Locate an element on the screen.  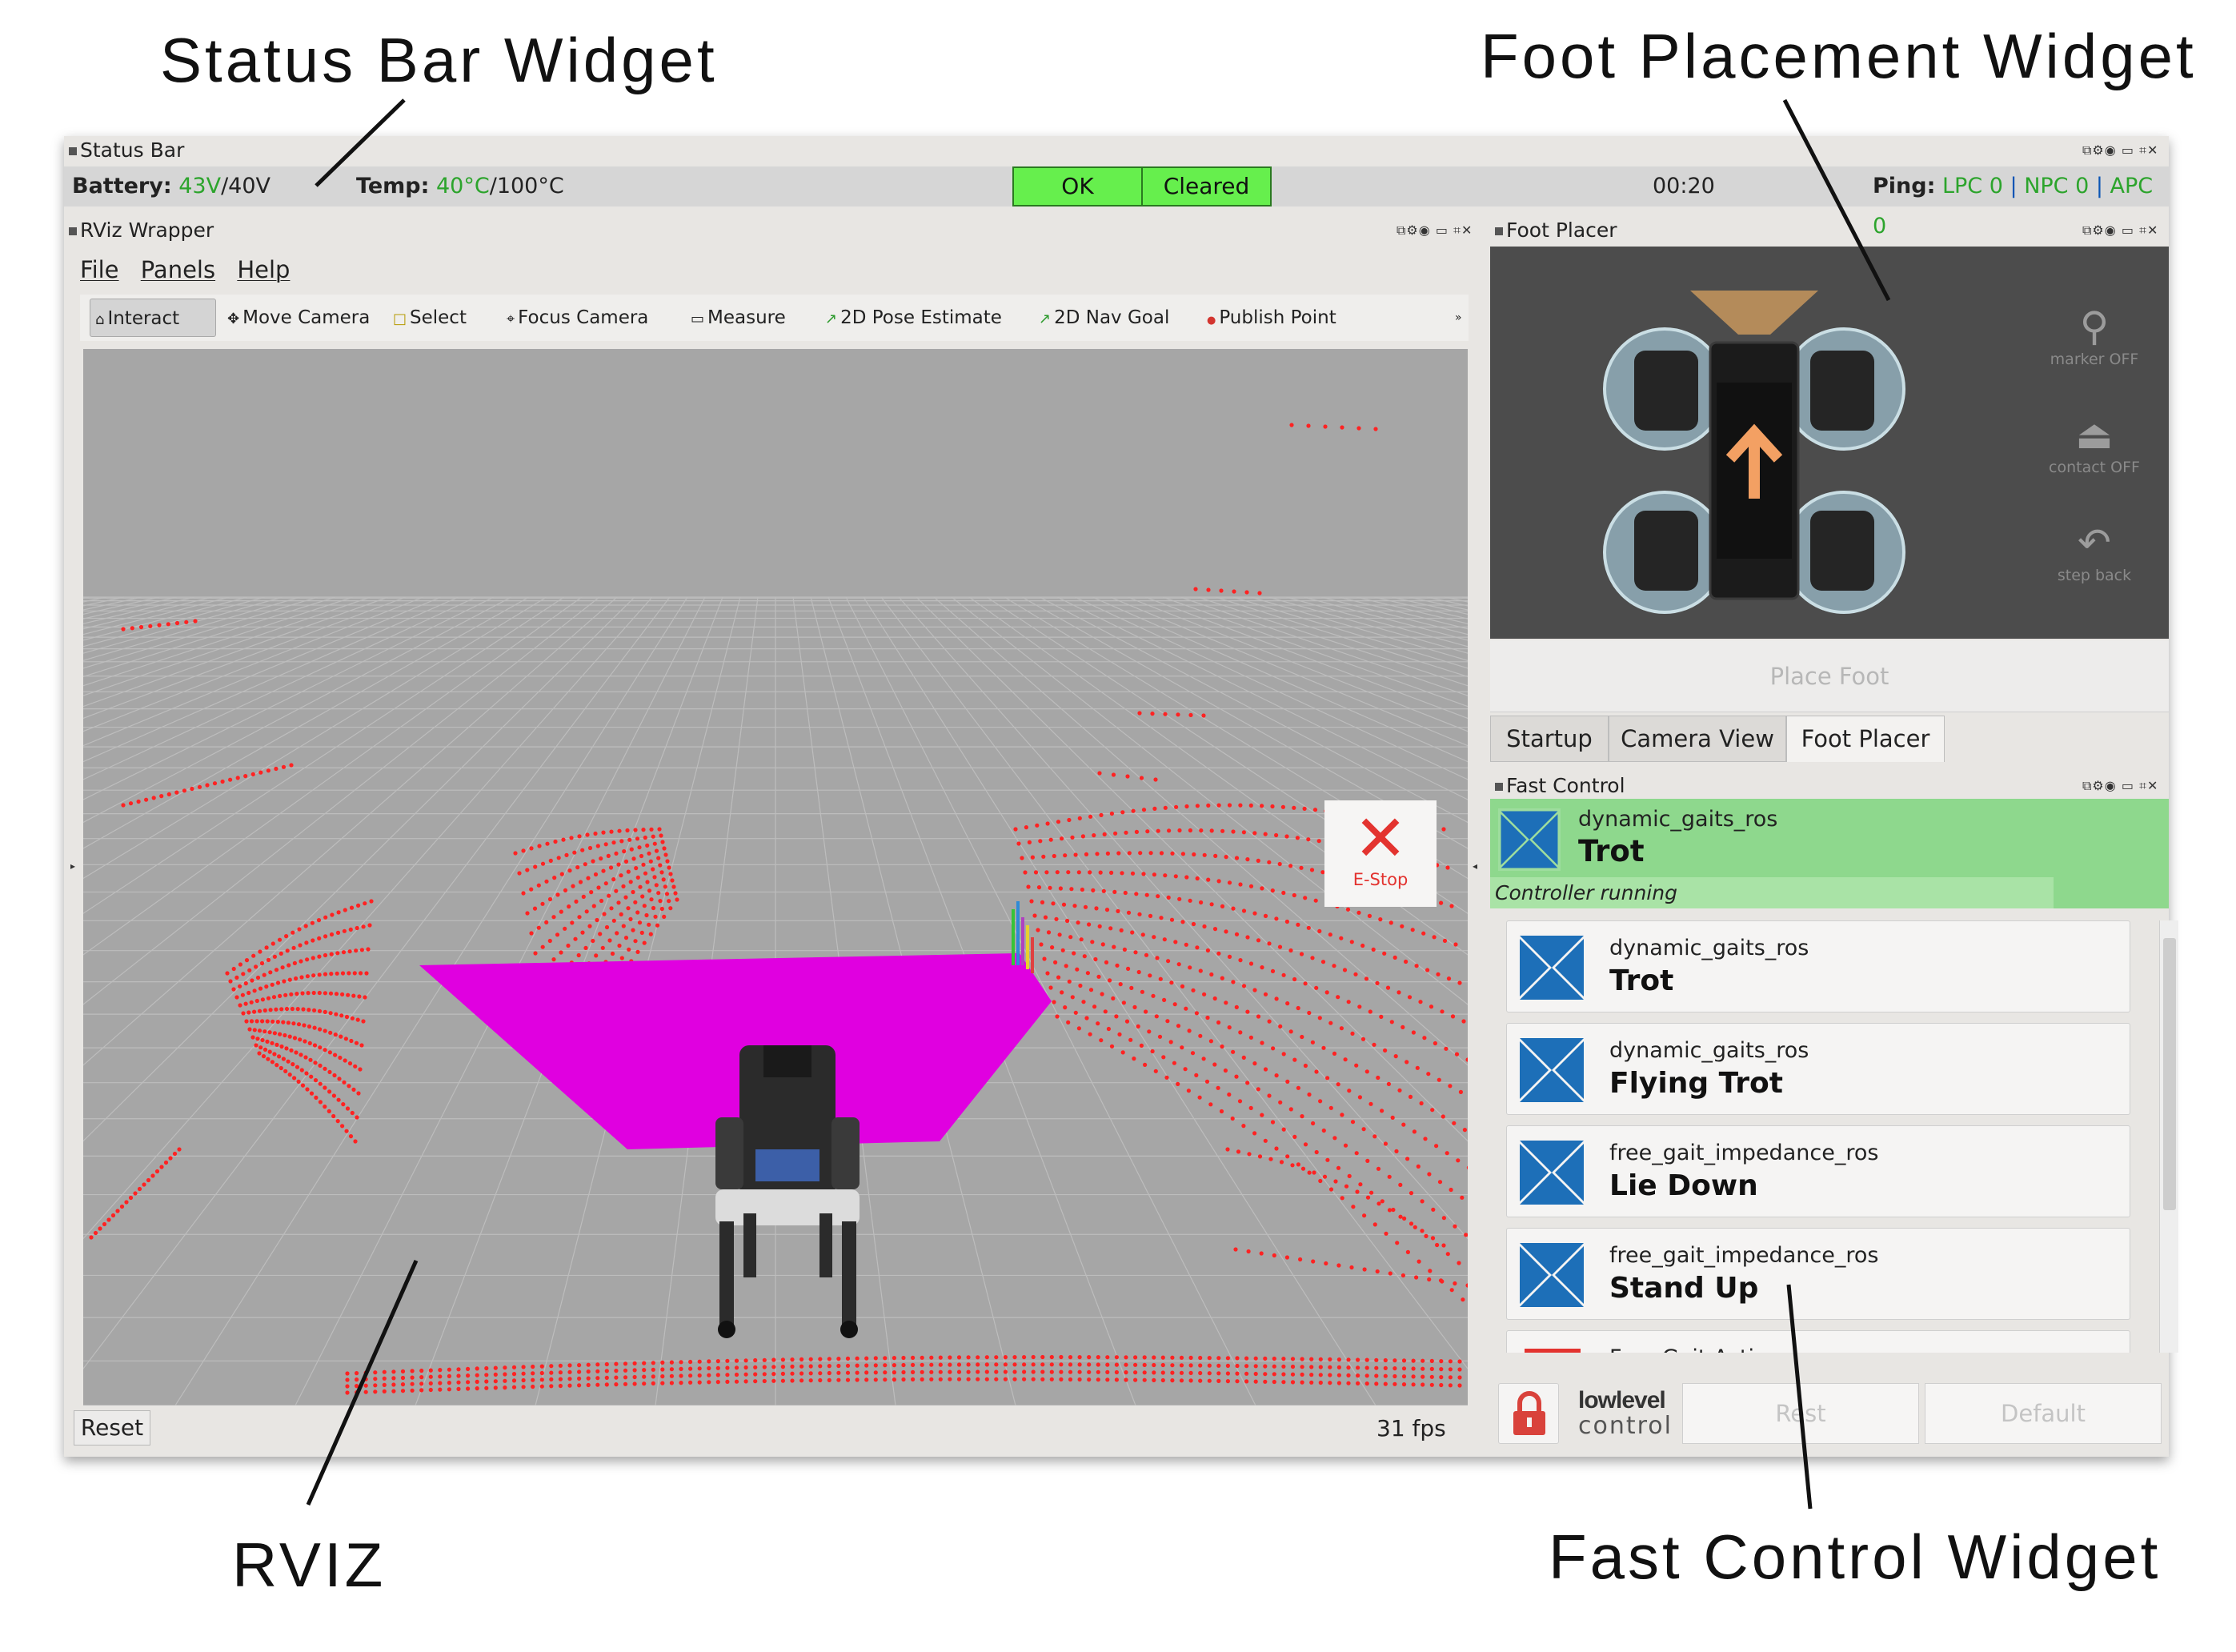
e-stop-button: ✕ E-Stop is located at coordinates (1380, 853).